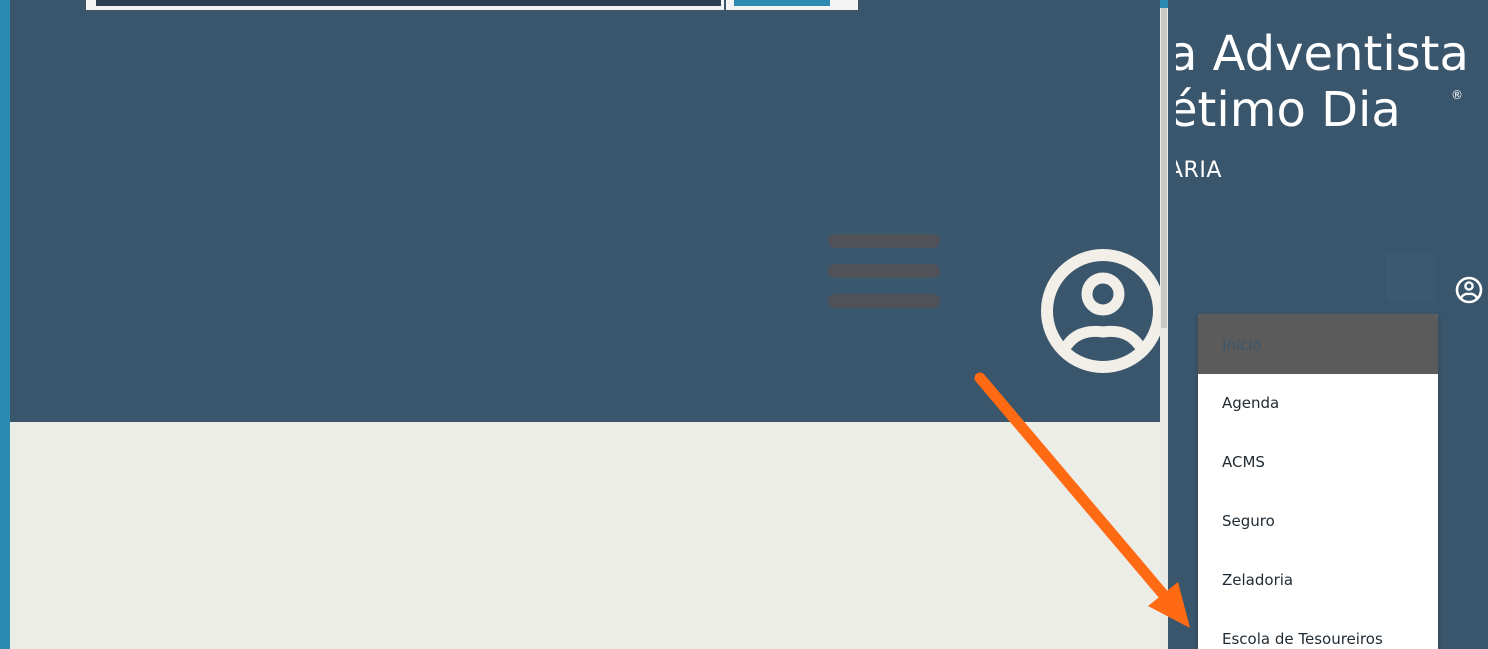  What do you see at coordinates (1411, 277) in the screenshot?
I see `hamburger-menu-button` at bounding box center [1411, 277].